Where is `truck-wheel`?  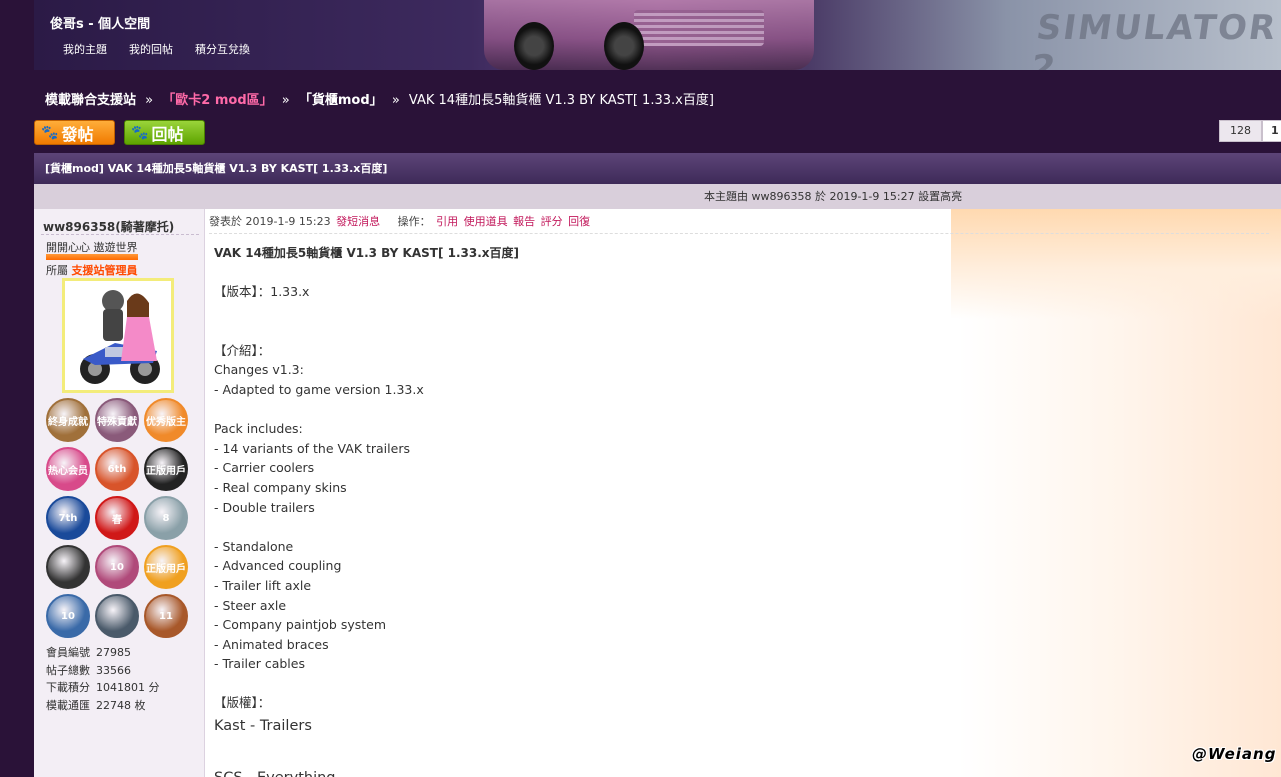 truck-wheel is located at coordinates (534, 46).